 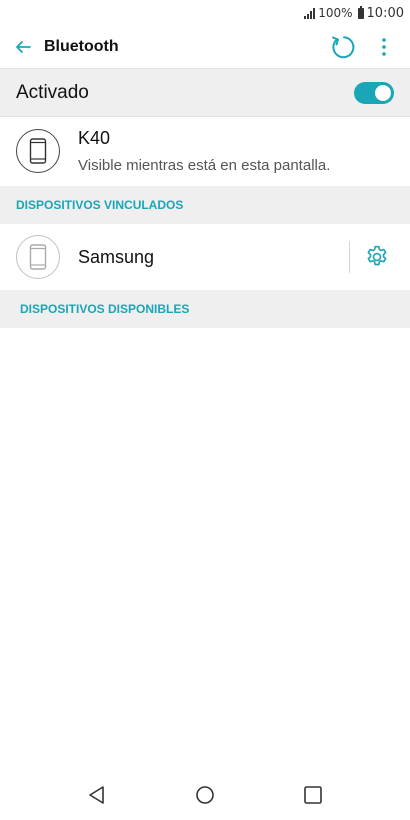 I want to click on bluetooth-toggle-row: Activado, so click(x=205, y=92).